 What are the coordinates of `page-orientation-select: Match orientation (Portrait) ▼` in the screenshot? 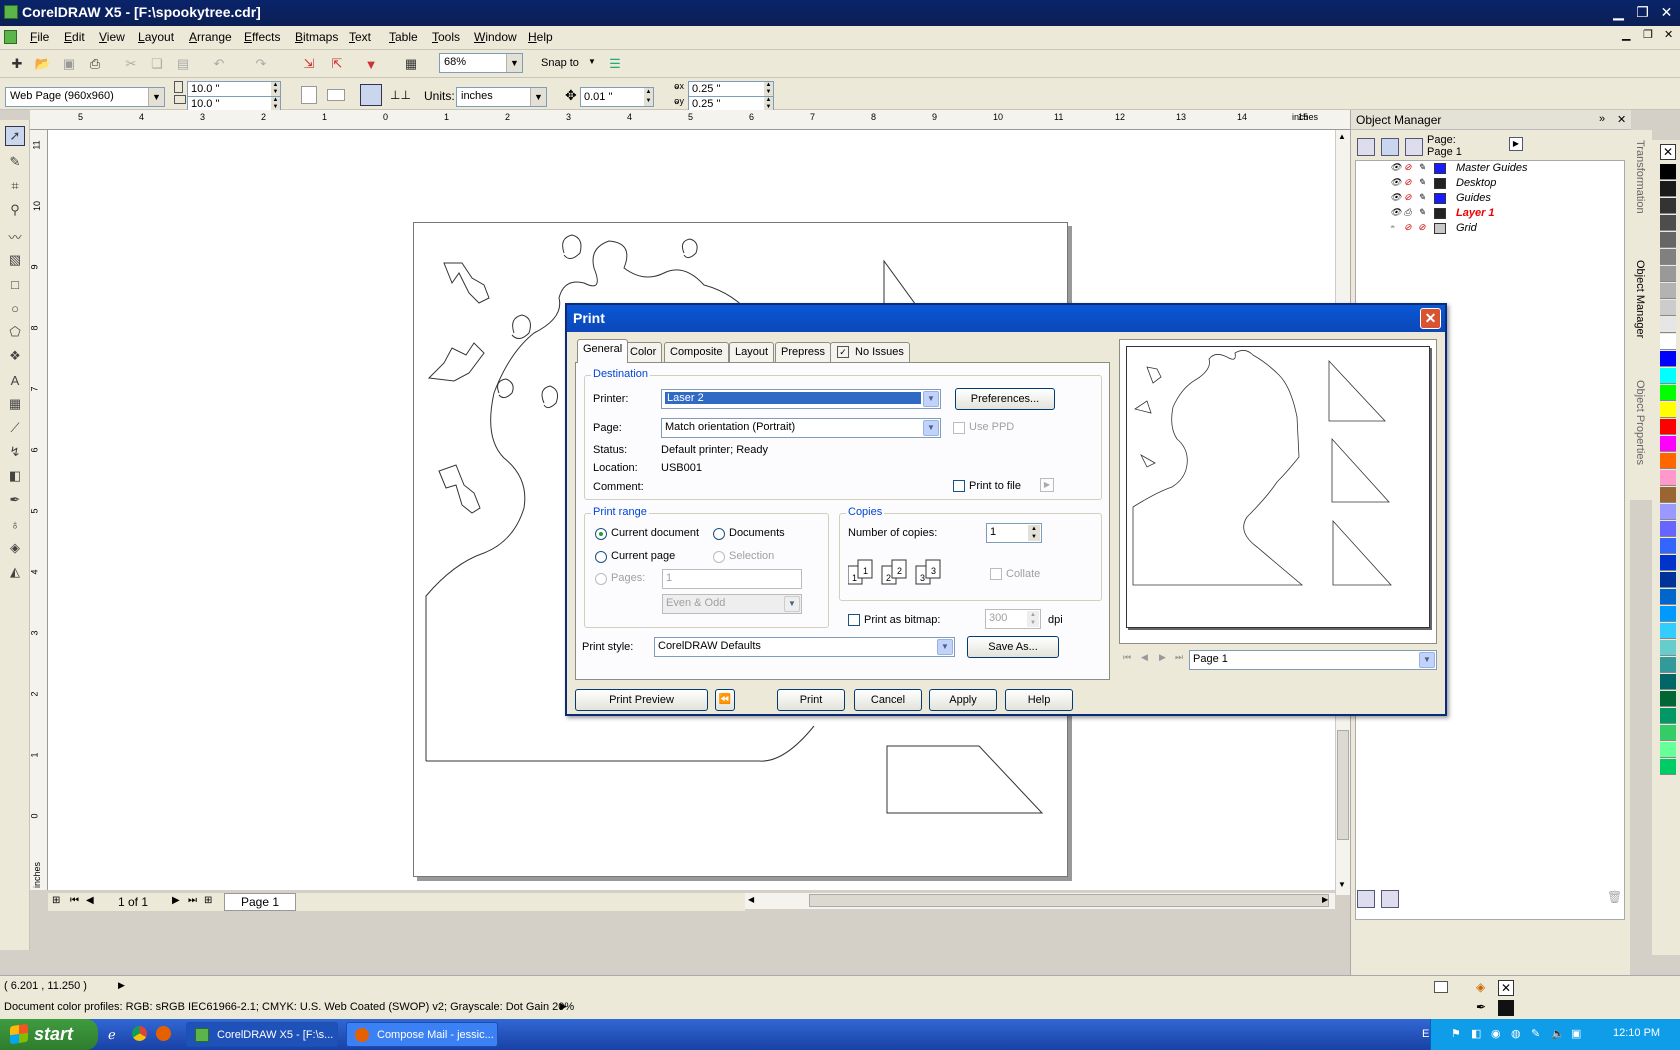 It's located at (801, 428).